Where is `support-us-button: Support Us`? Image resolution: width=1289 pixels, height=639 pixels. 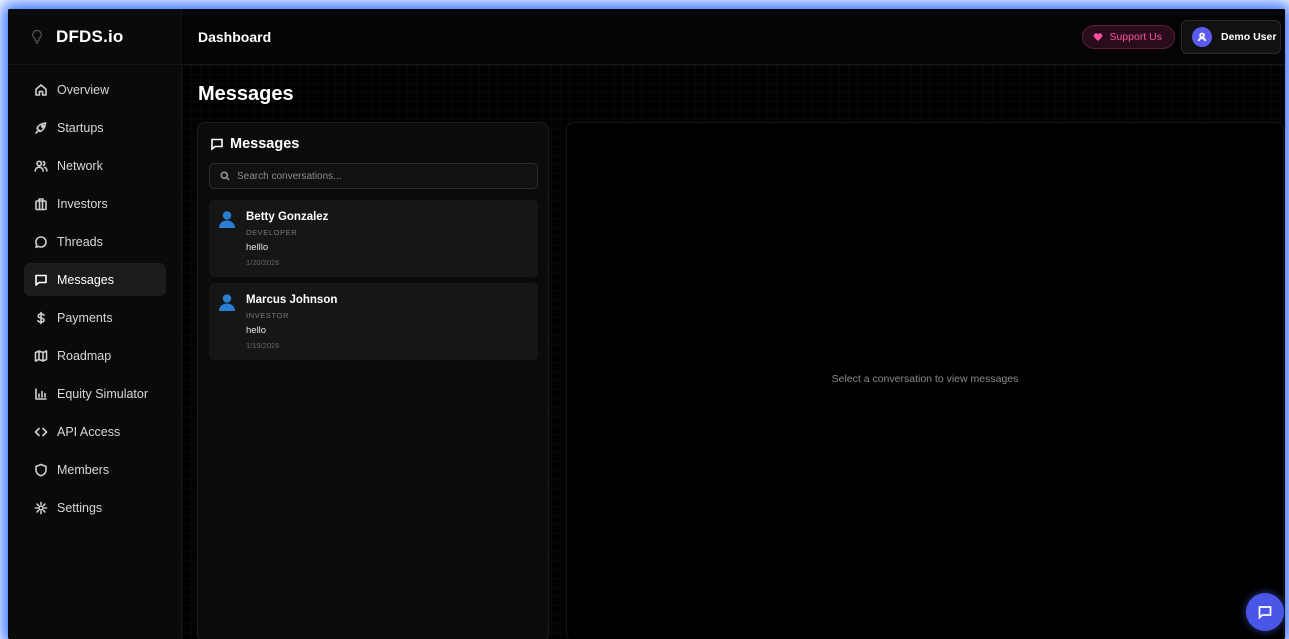
support-us-button: Support Us is located at coordinates (1128, 37).